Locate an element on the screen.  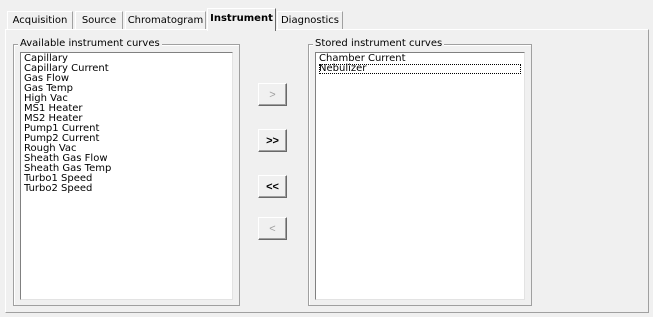
list-item: Turbo2 Speed is located at coordinates (128, 189).